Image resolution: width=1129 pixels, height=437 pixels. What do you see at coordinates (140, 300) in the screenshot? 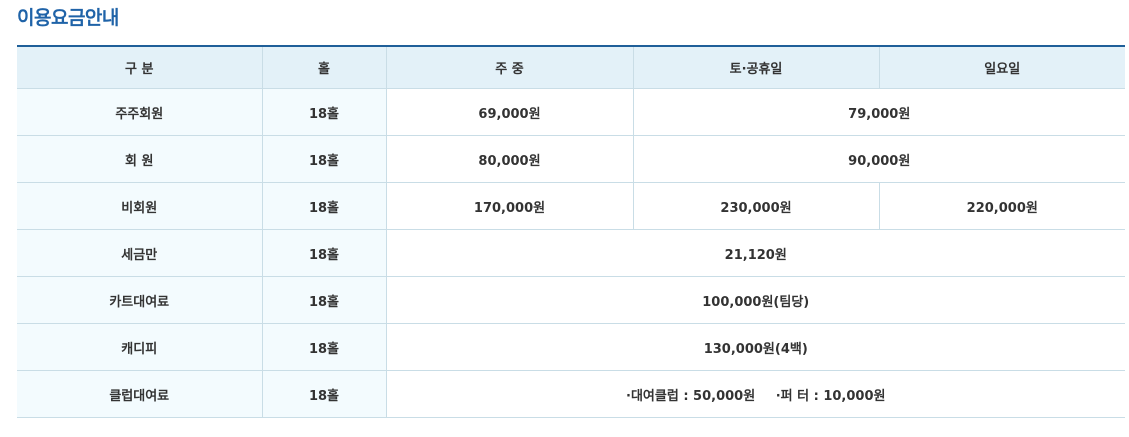
I see `row-label: 카트대여료` at bounding box center [140, 300].